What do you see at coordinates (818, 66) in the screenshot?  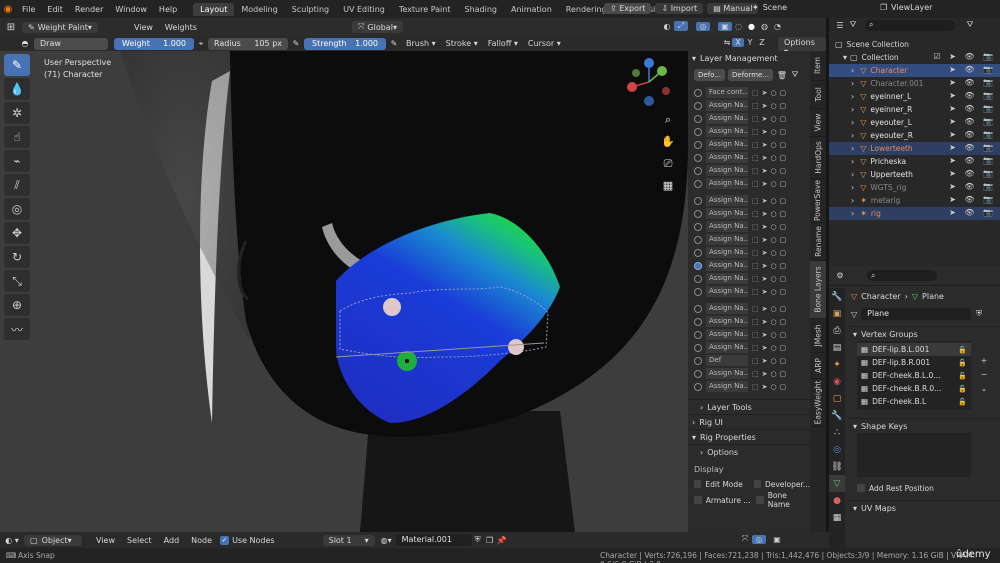 I see `sidebar-tab-item: Item` at bounding box center [818, 66].